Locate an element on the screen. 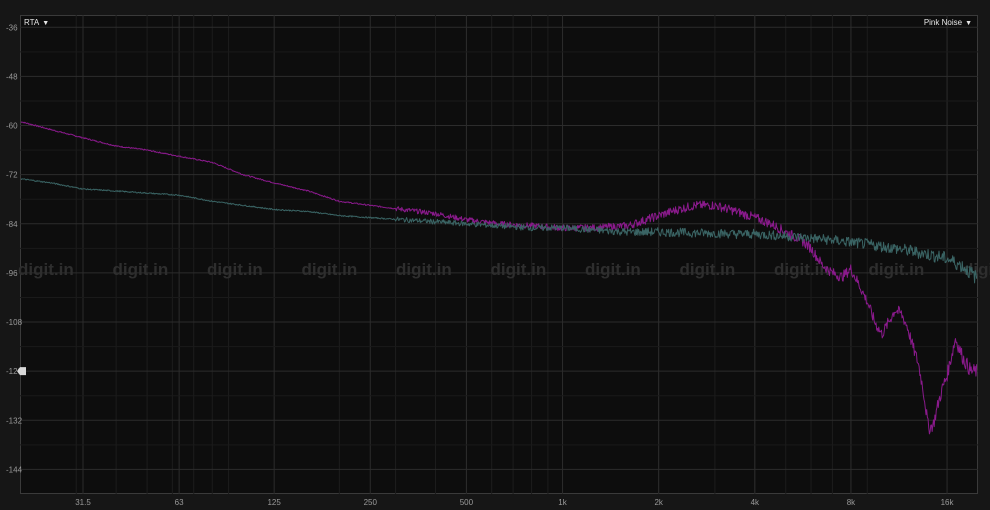 This screenshot has width=990, height=510. y-tick-label: -48 is located at coordinates (12, 76).